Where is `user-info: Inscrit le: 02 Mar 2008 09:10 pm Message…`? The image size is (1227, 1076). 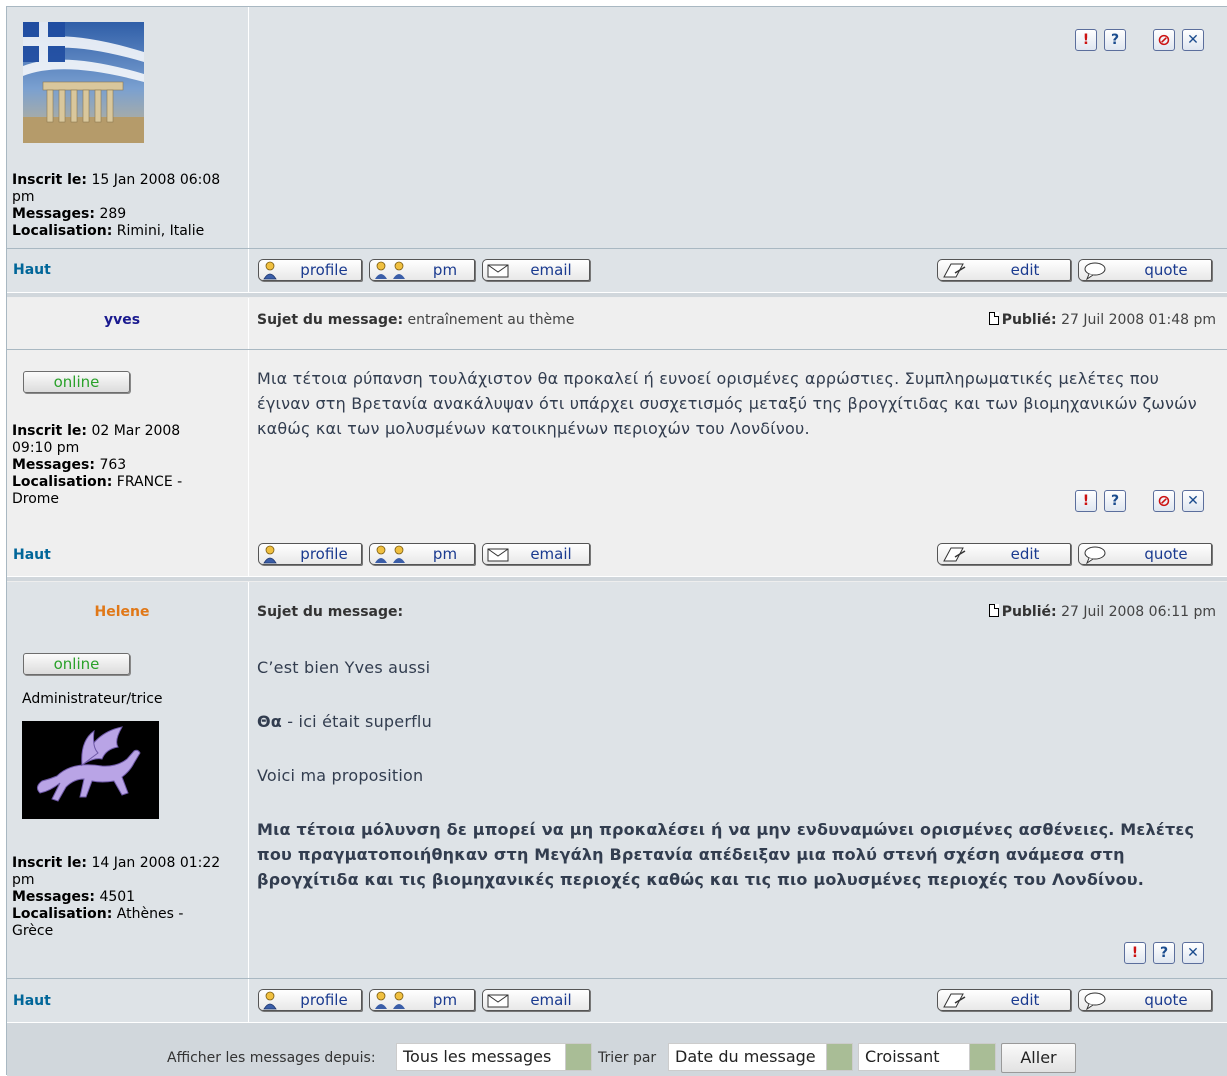 user-info: Inscrit le: 02 Mar 2008 09:10 pm Message… is located at coordinates (117, 465).